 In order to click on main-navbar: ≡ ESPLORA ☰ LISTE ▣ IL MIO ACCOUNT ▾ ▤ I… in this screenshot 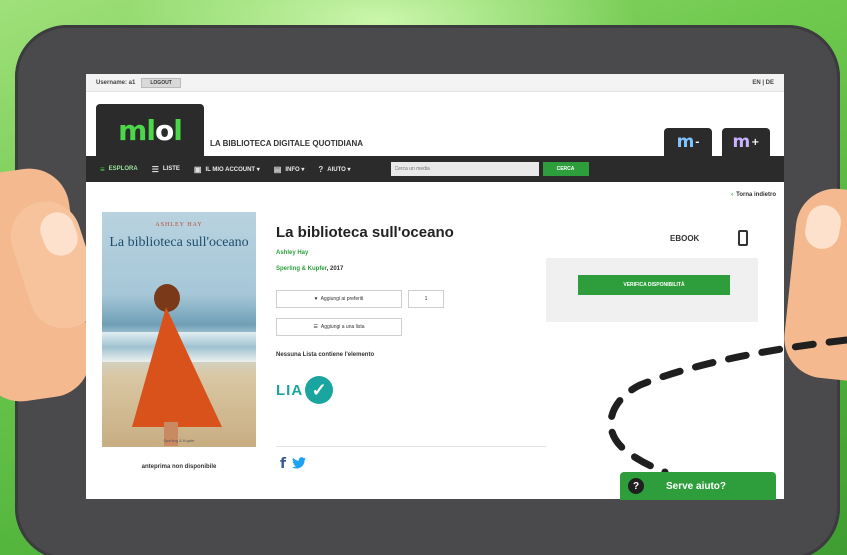, I will do `click(435, 169)`.